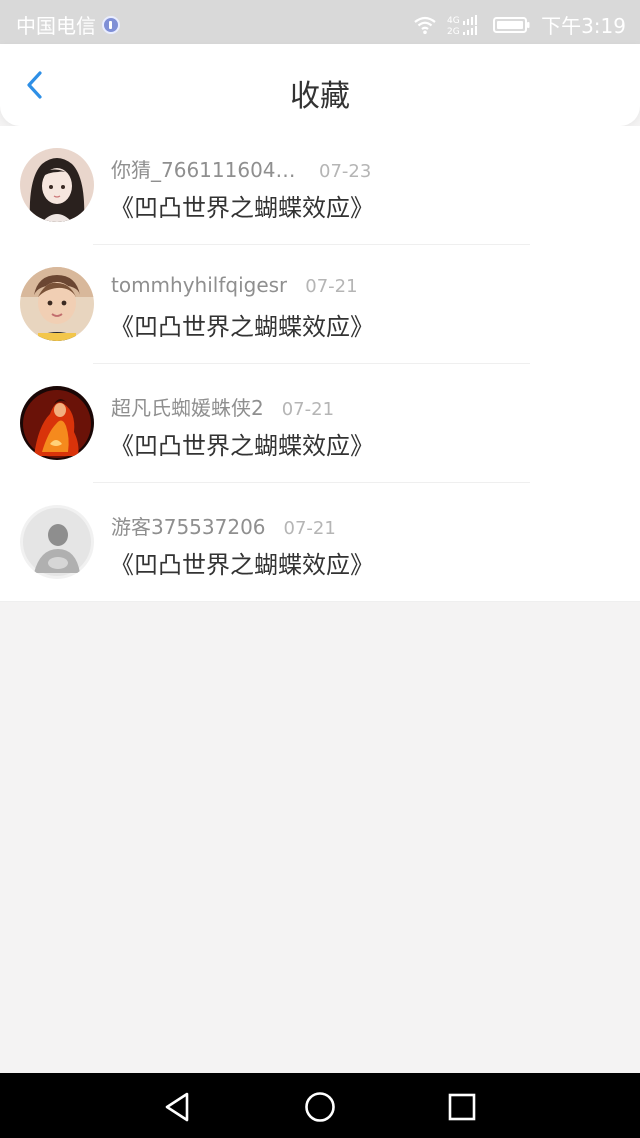 The image size is (640, 1138). What do you see at coordinates (320, 423) in the screenshot?
I see `list-item: 超凡氏蜘媛蛛侠2 07-21 《凹凸世界之蝴蝶效应》` at bounding box center [320, 423].